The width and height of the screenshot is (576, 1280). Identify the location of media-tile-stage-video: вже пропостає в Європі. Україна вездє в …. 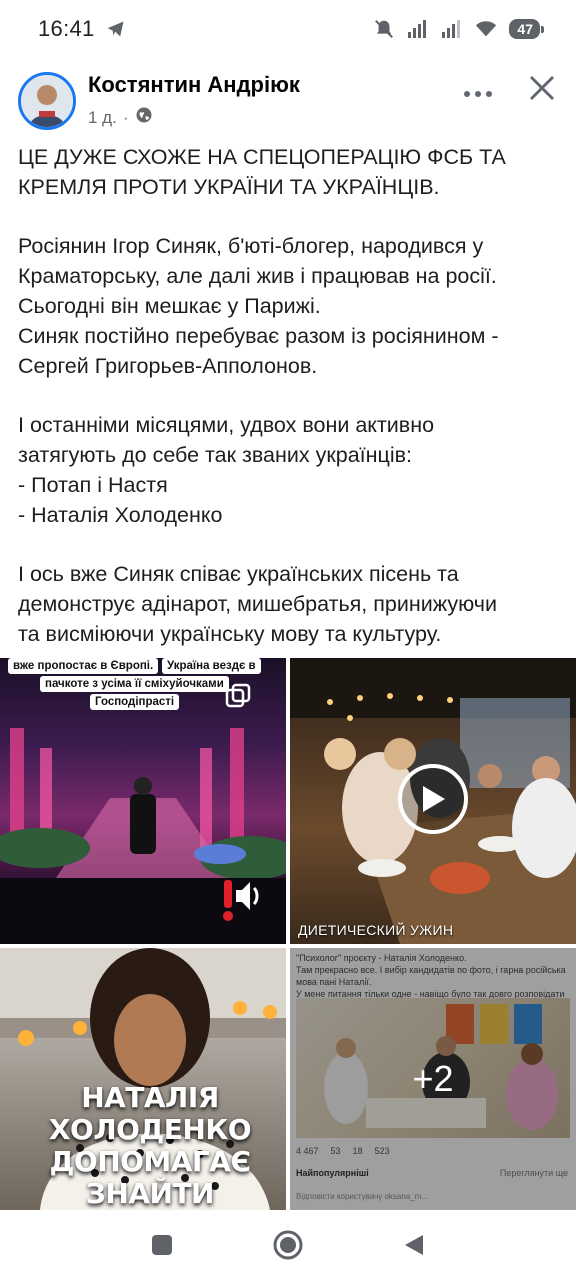
(143, 801).